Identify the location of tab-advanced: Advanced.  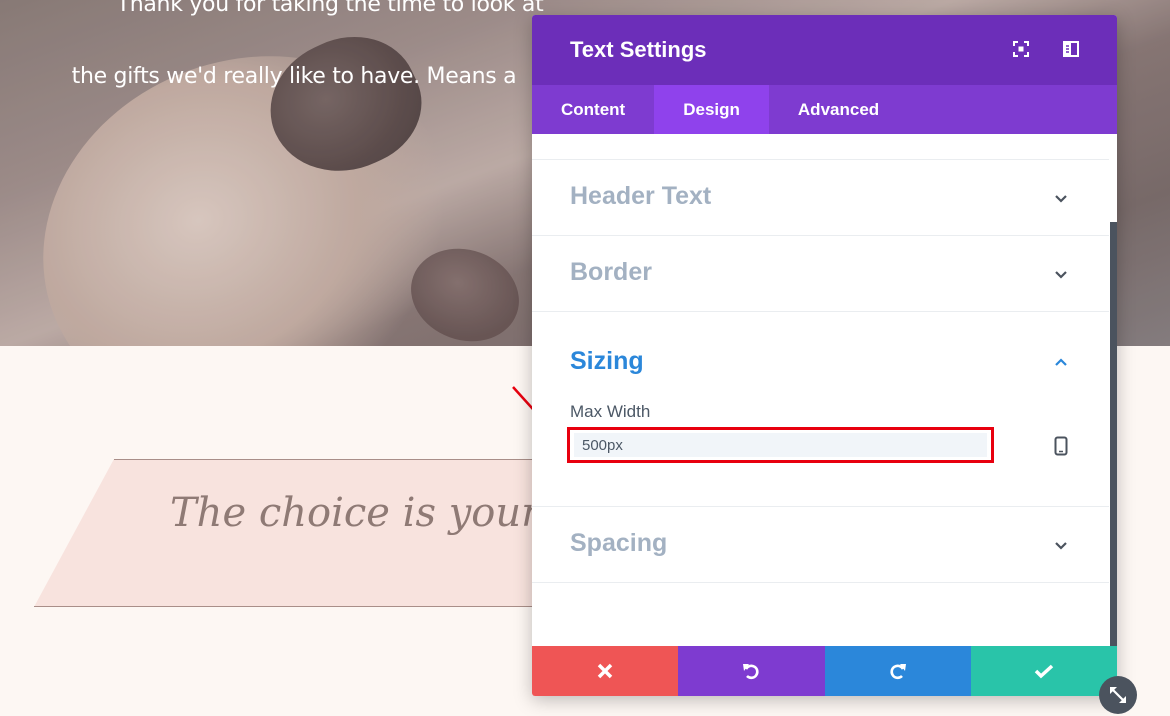
(838, 109).